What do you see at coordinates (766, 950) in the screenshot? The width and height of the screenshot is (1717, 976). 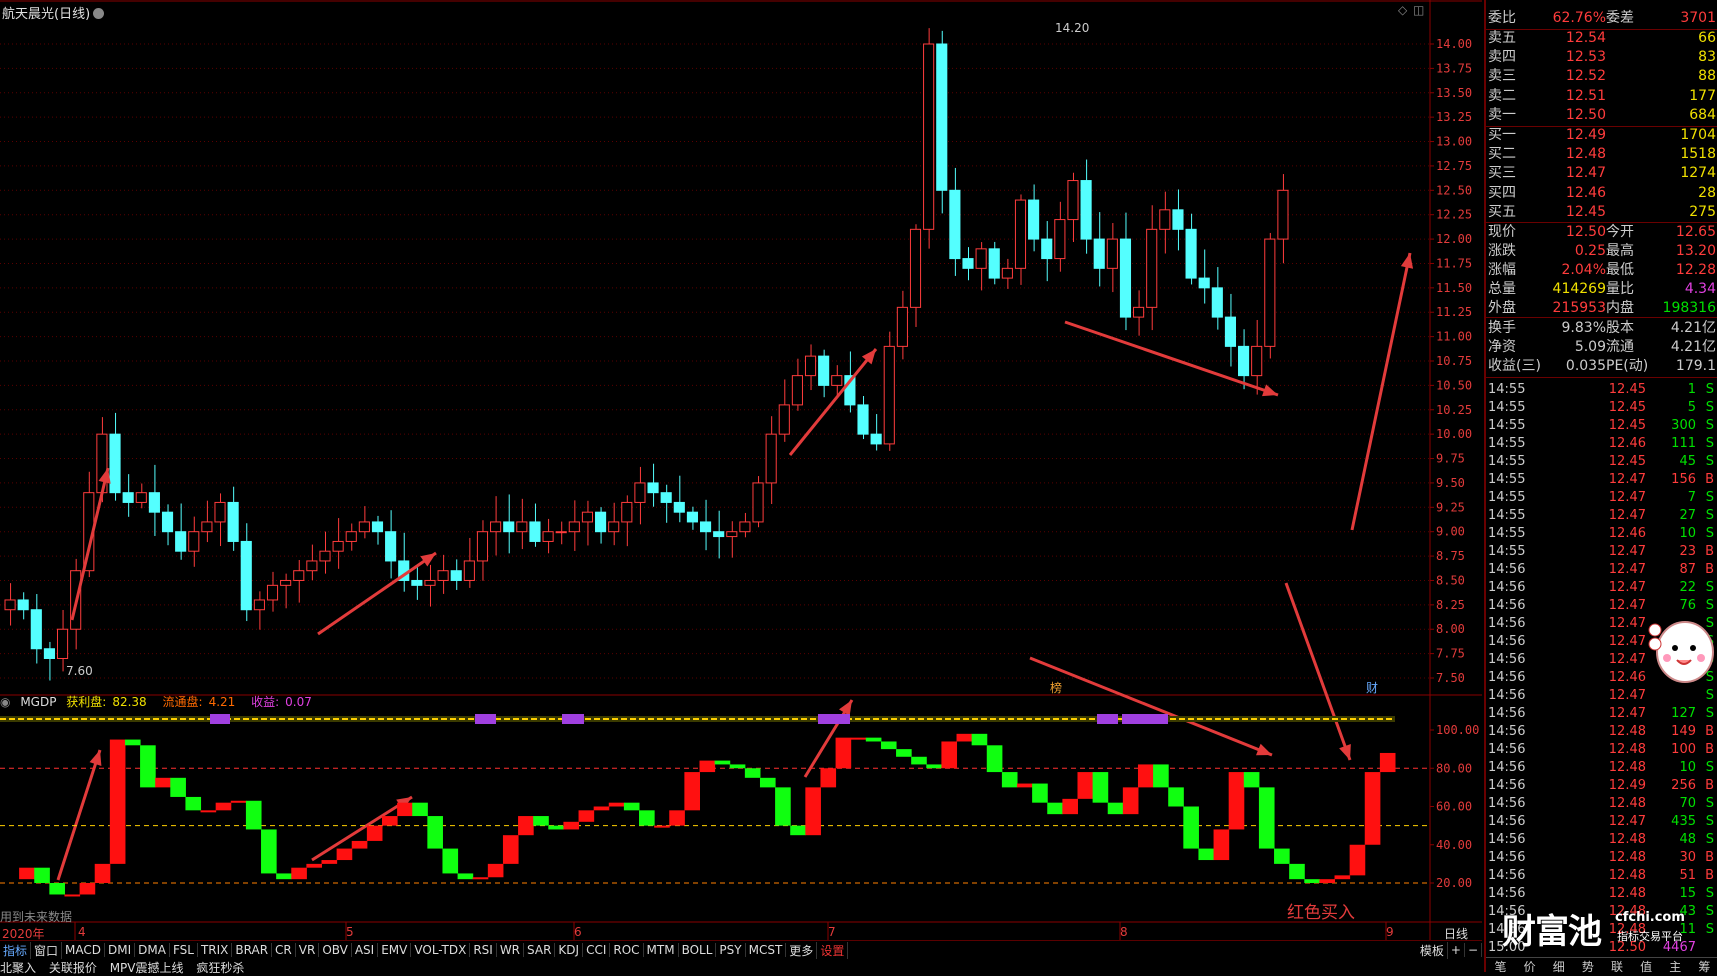 I see `tab-mcst: MCST` at bounding box center [766, 950].